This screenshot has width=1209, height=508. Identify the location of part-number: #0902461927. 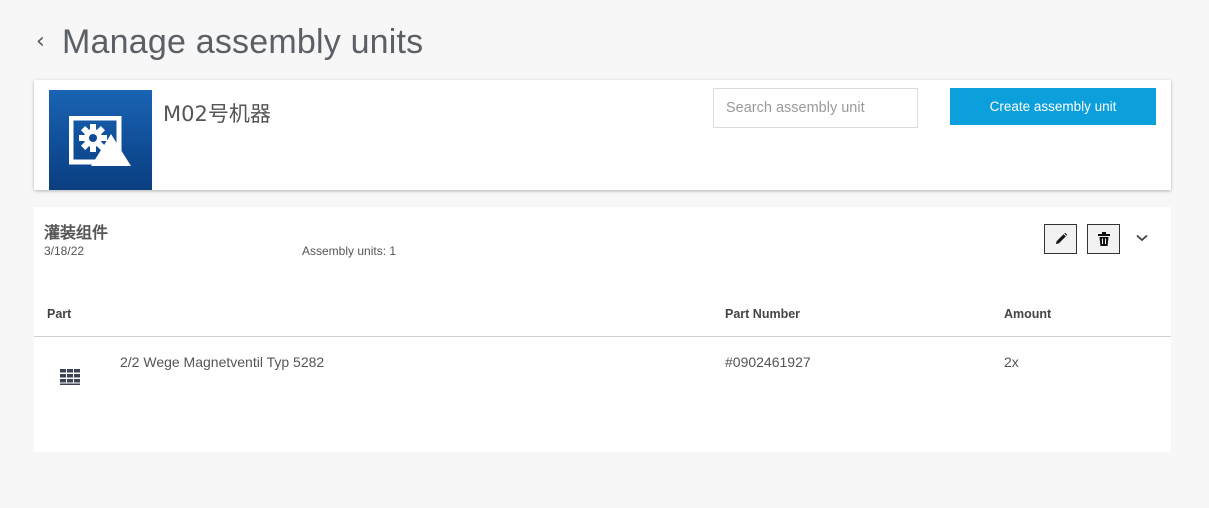
(768, 362).